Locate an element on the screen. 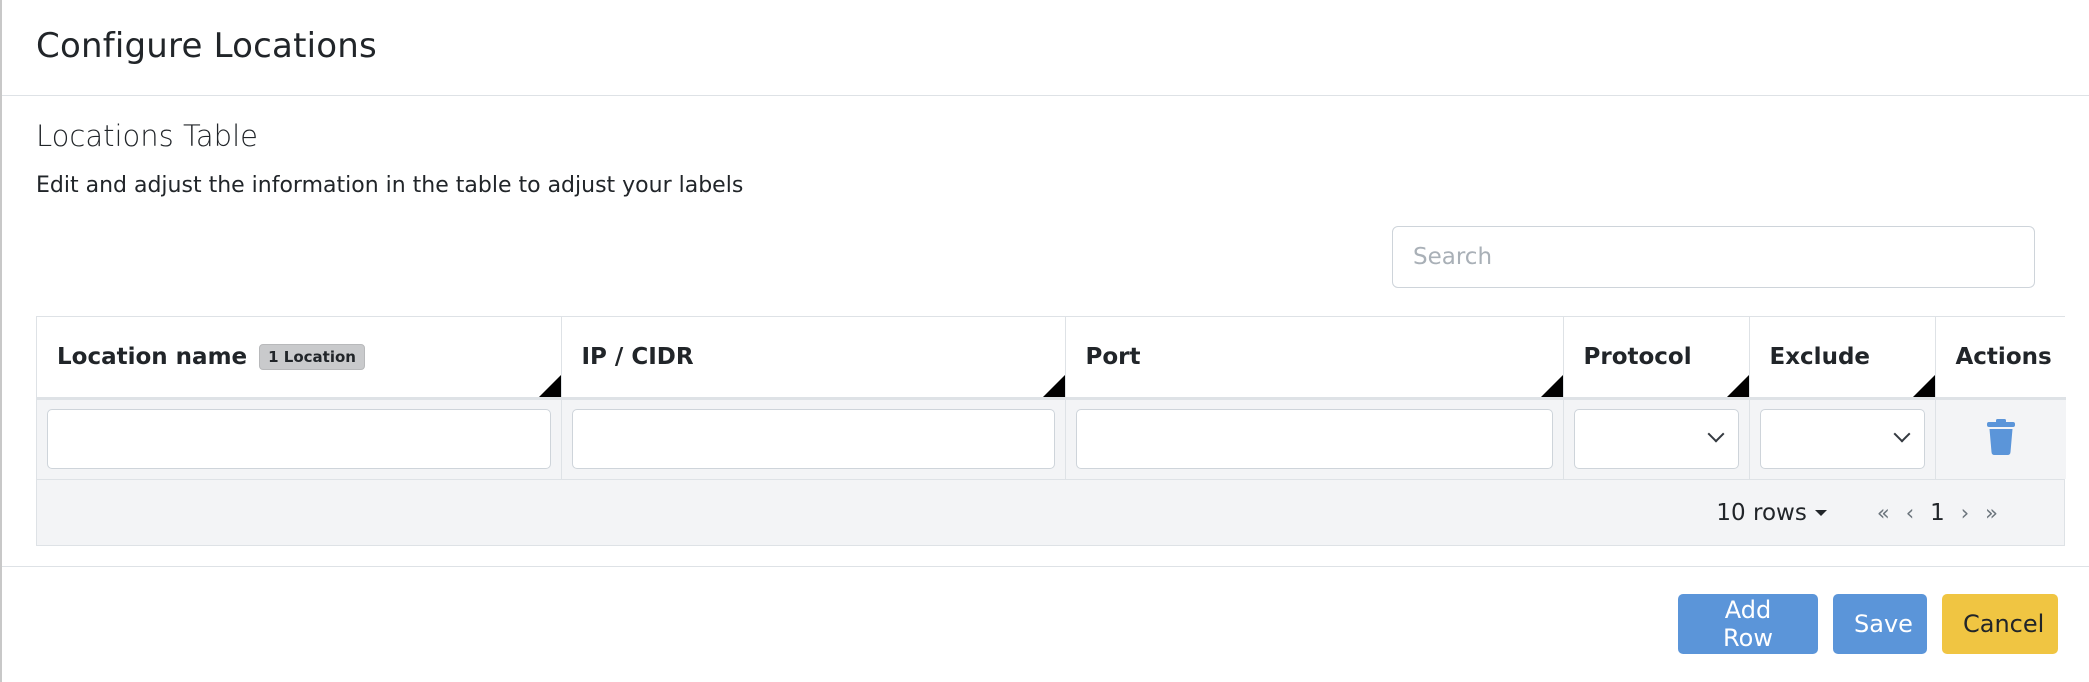 This screenshot has width=2089, height=682. column-header-label: Actions is located at coordinates (2003, 356).